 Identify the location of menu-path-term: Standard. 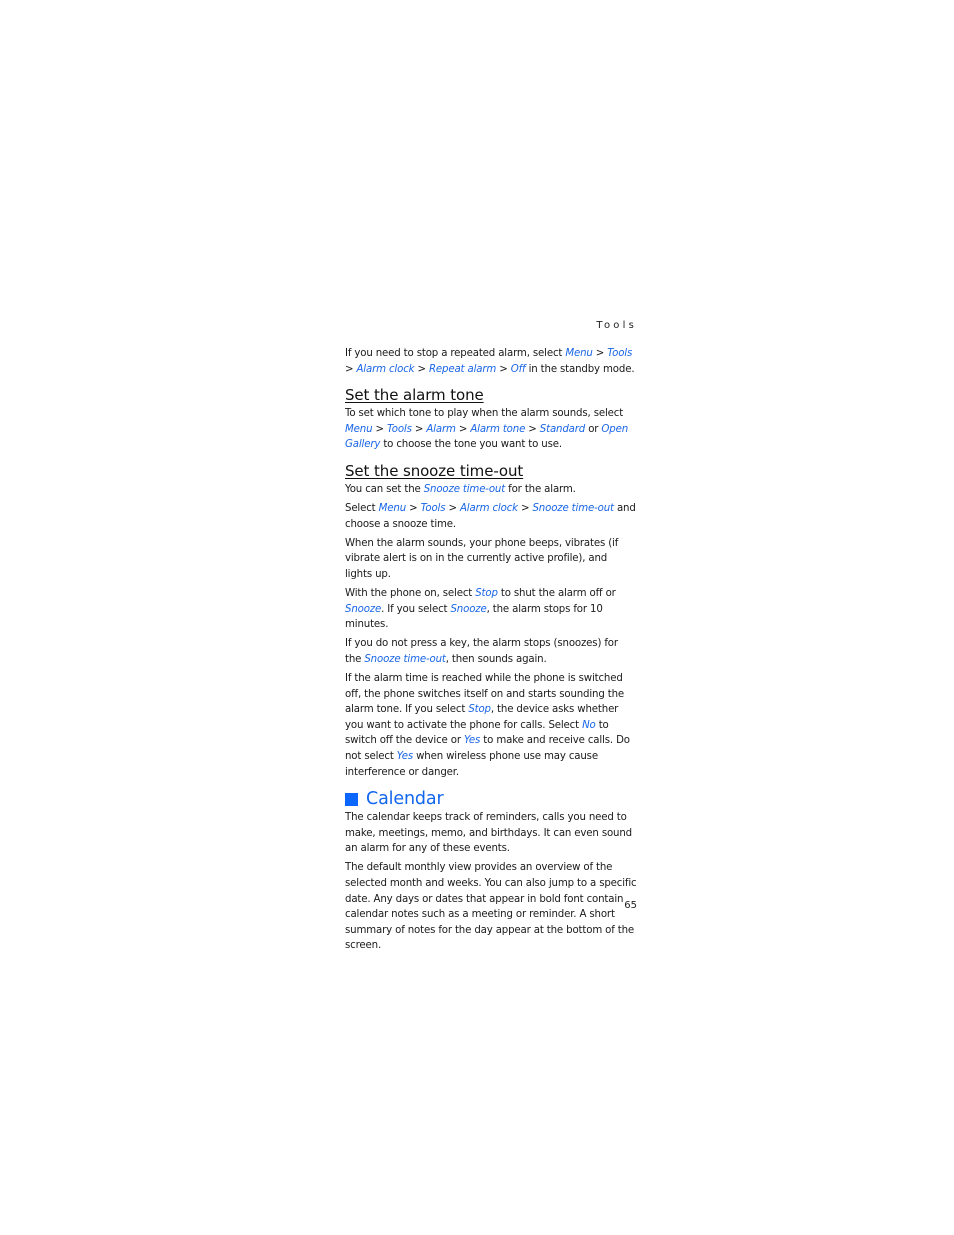
(562, 429).